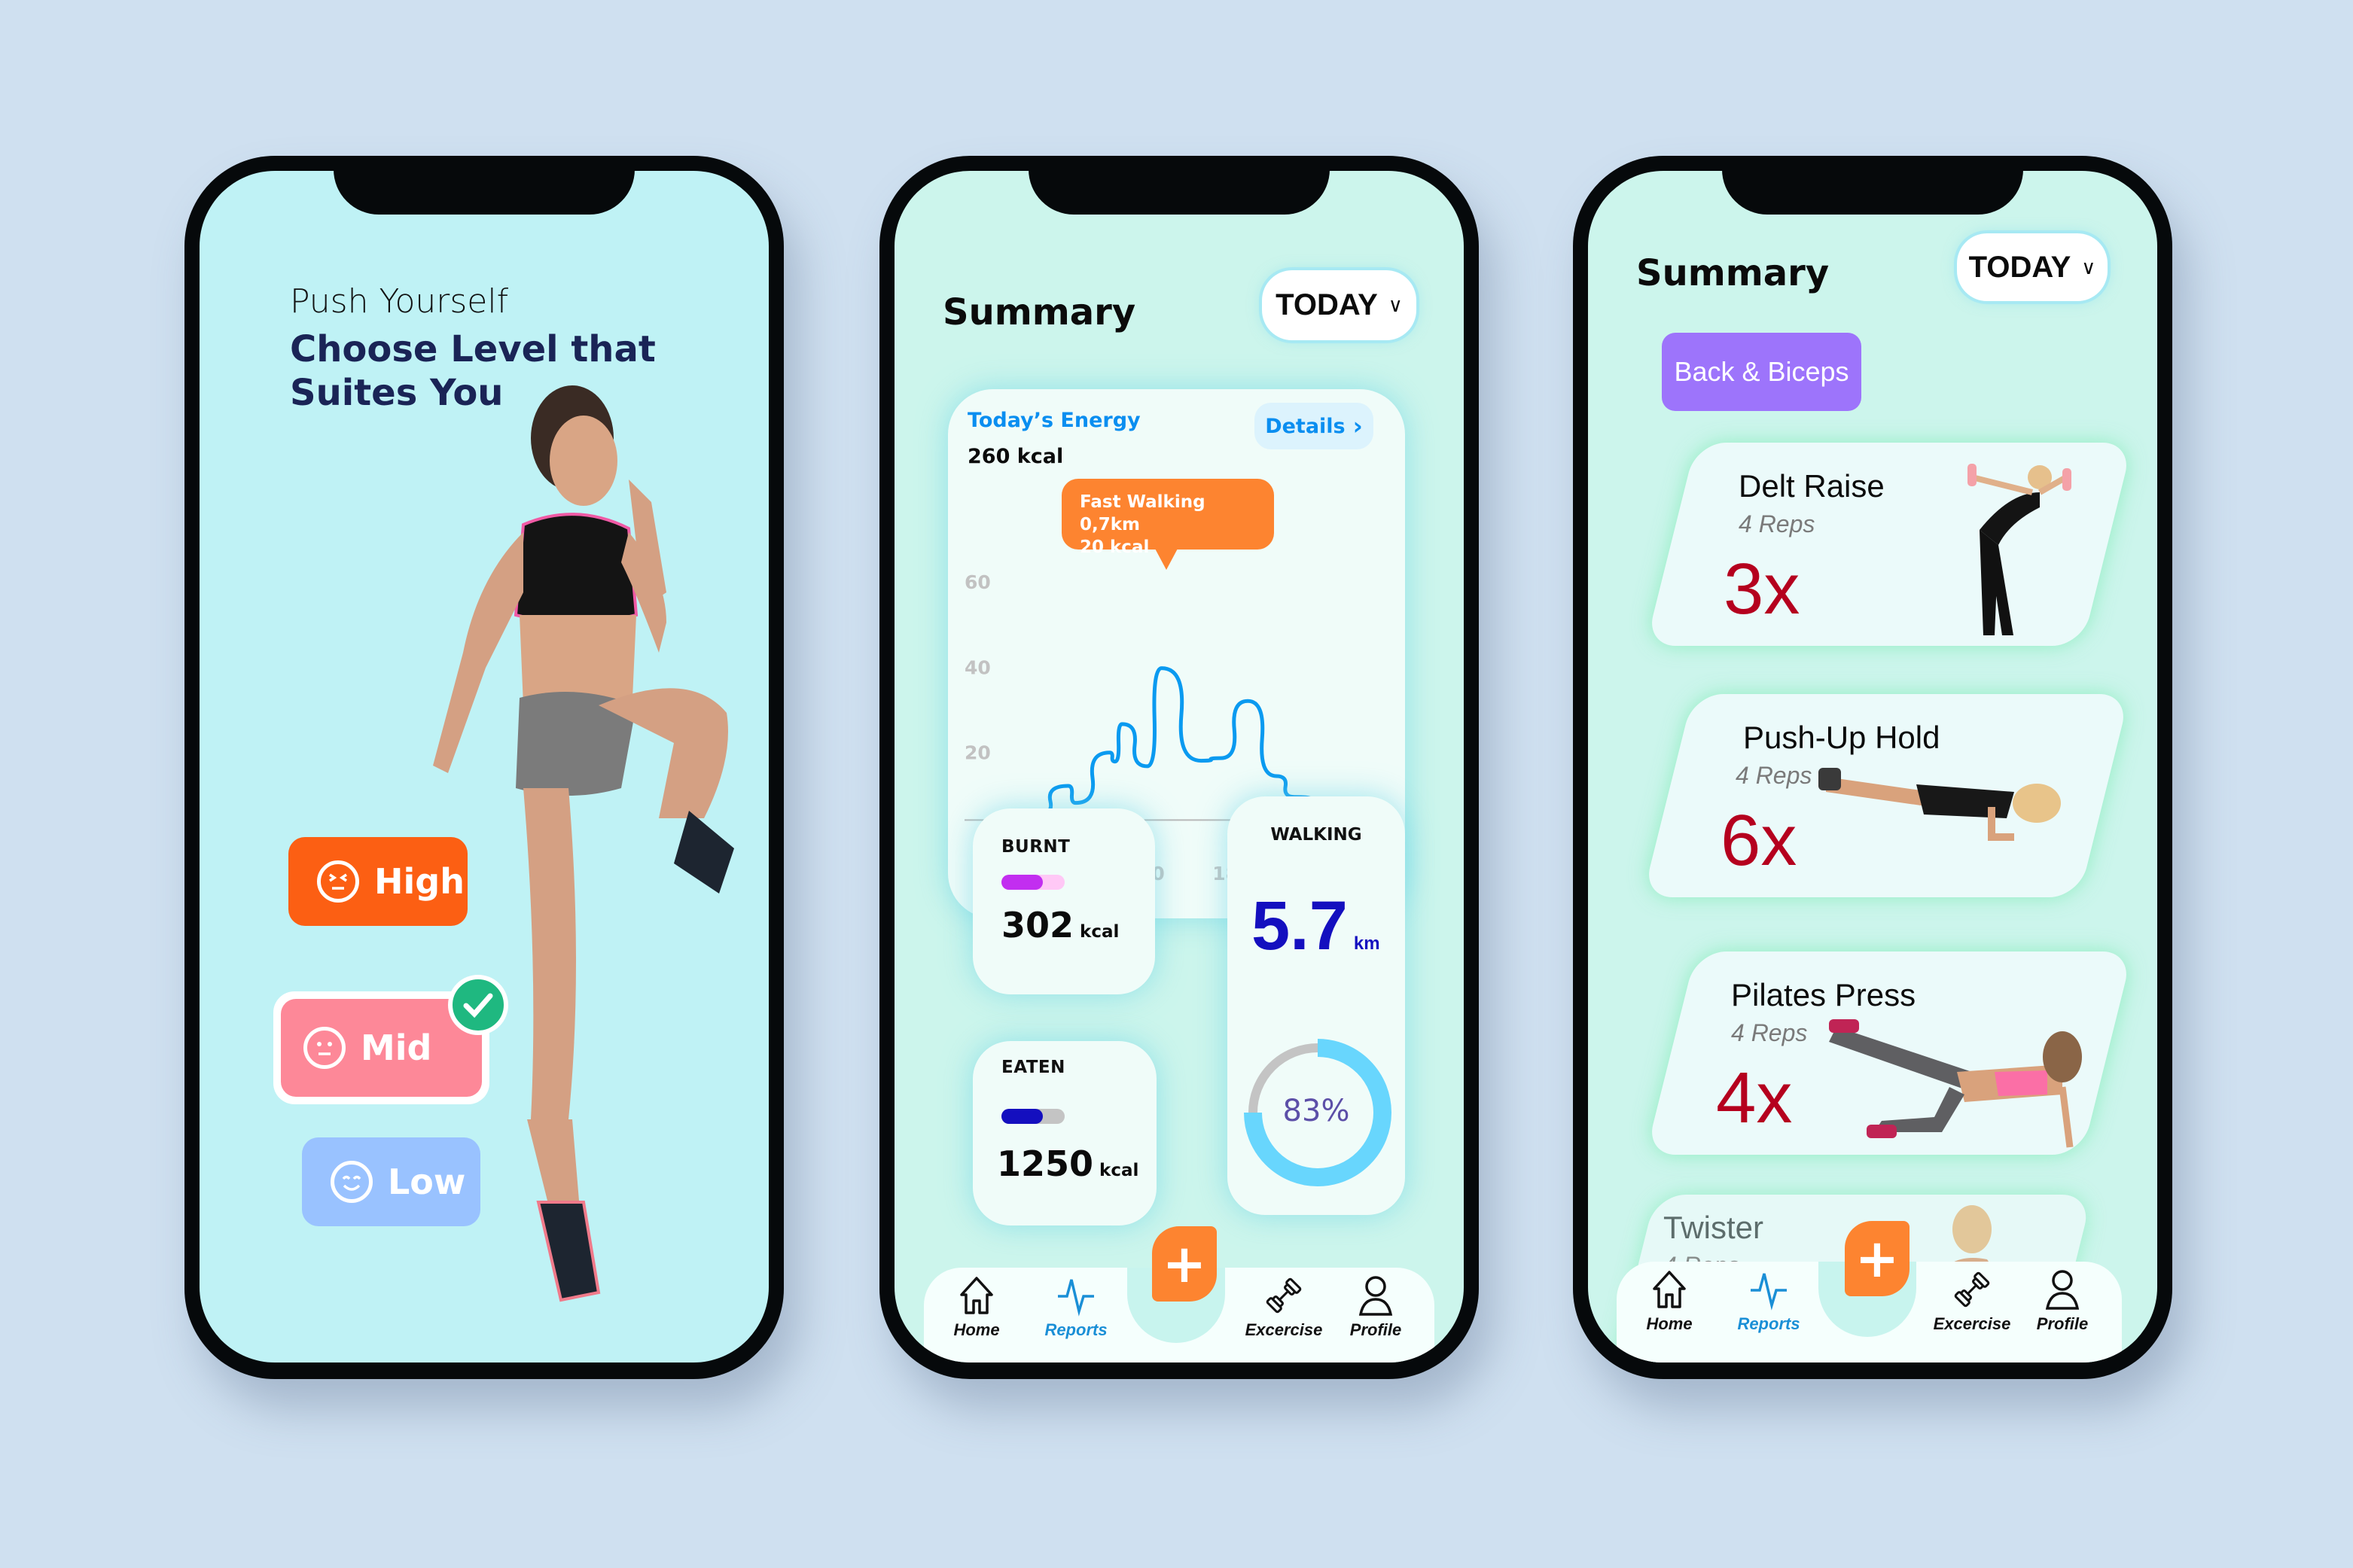 The width and height of the screenshot is (2353, 1568). I want to click on burnt-progress-fill, so click(1022, 882).